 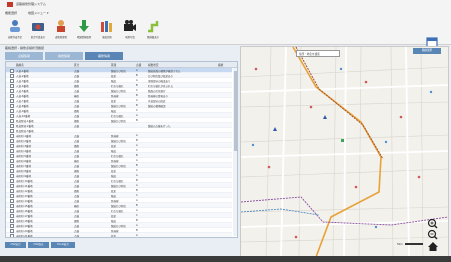 I want to click on scroll-thumb, so click(x=235, y=111).